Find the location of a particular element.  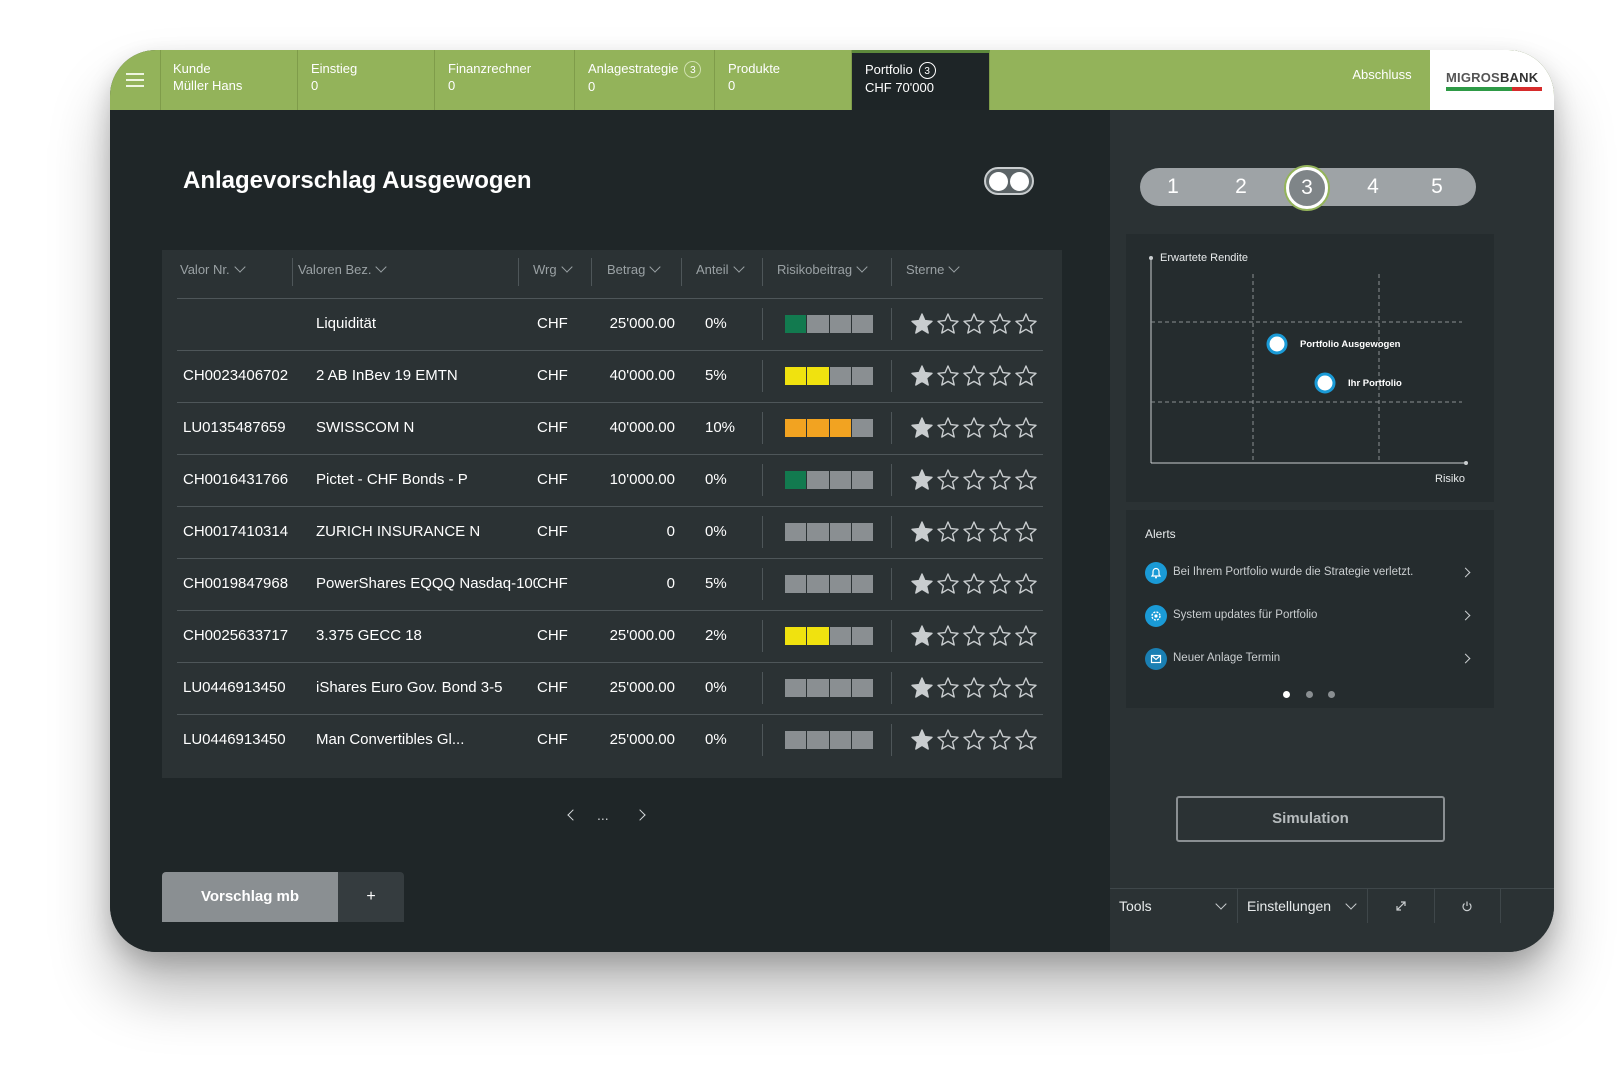

nav-tab-kunde: Kunde Müller Hans is located at coordinates (229, 80).